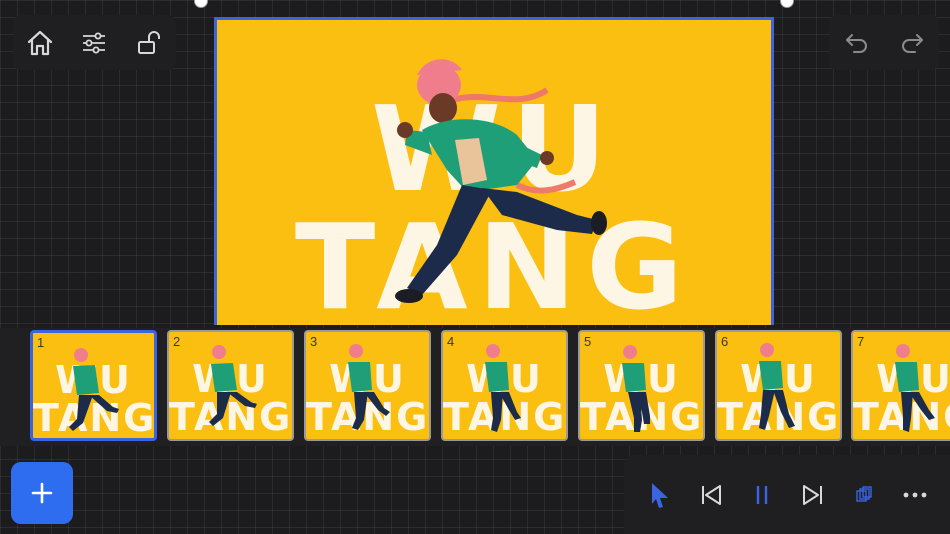 Image resolution: width=950 pixels, height=534 pixels. I want to click on onion-skin-button, so click(864, 495).